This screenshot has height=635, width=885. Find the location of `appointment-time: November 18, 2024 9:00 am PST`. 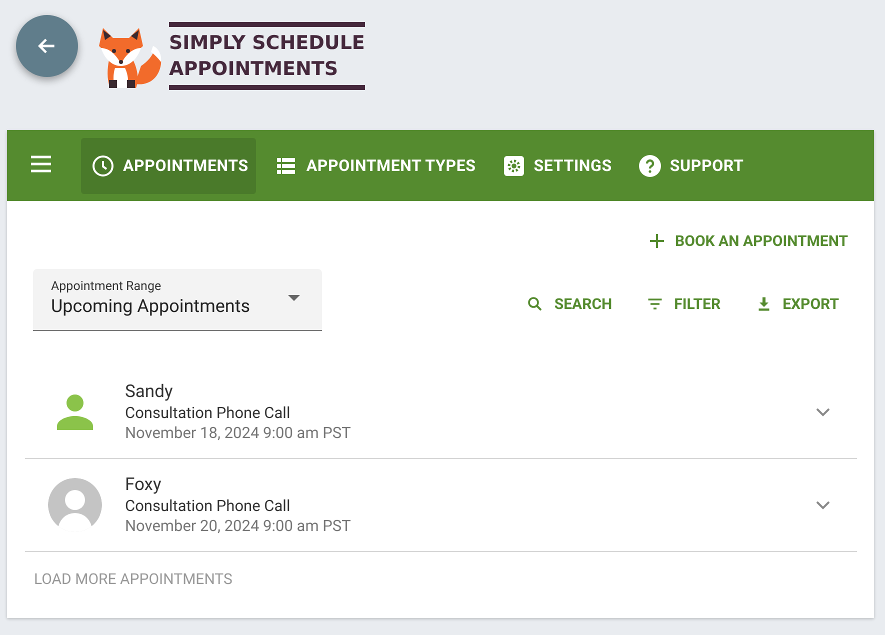

appointment-time: November 18, 2024 9:00 am PST is located at coordinates (238, 433).